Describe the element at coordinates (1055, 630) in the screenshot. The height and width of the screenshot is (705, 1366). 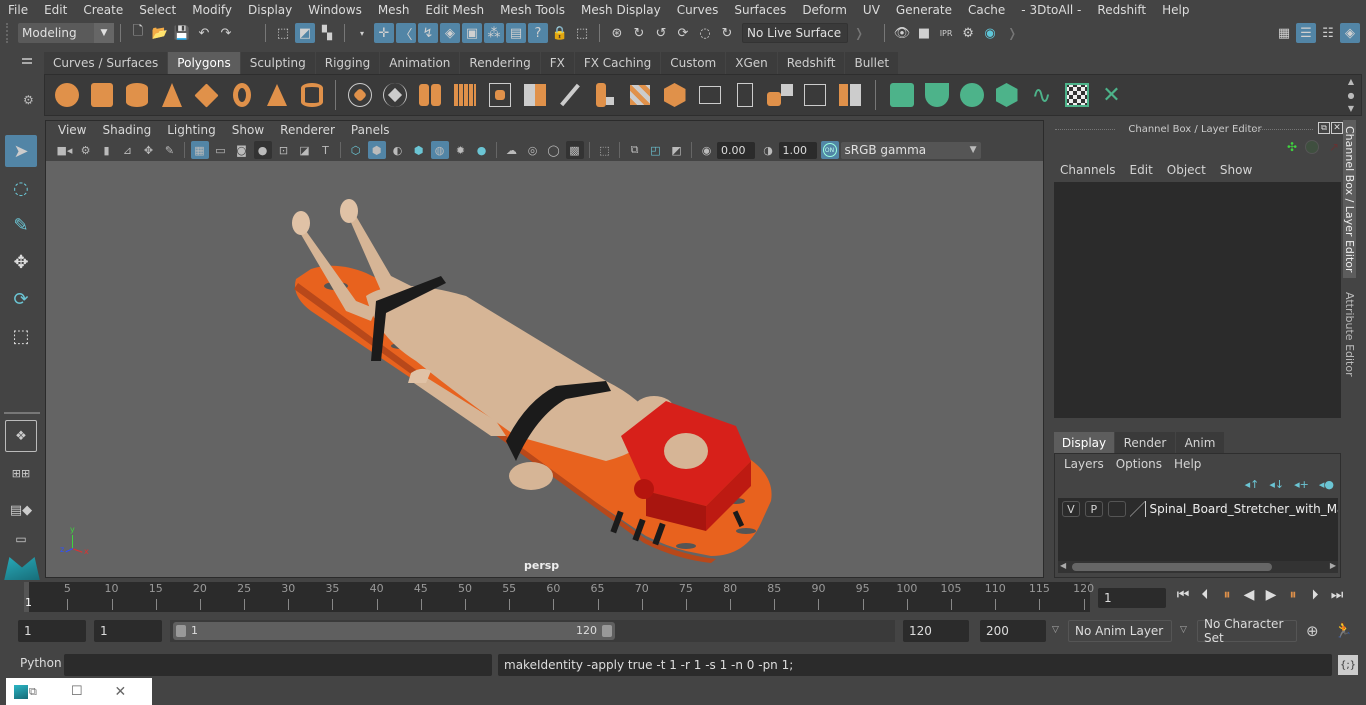
I see `anim-layer-chevron-icon: ▽` at that location.